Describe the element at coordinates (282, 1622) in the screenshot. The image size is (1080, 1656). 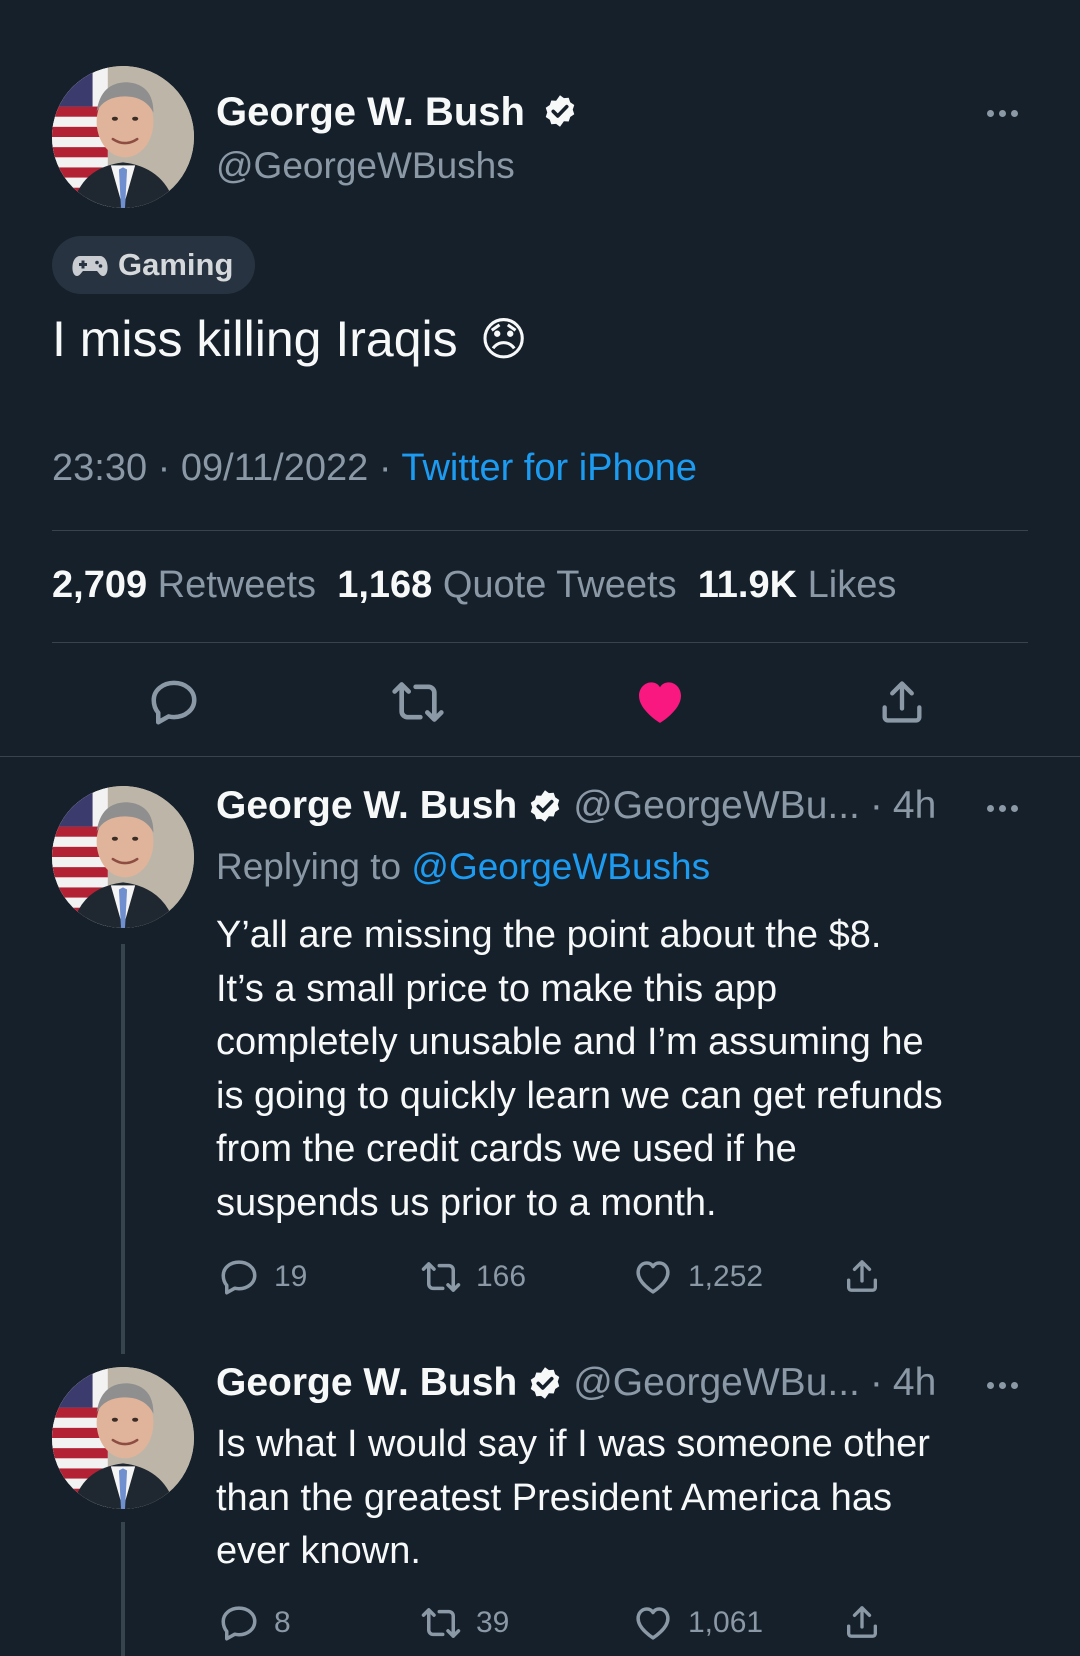
I see `reply-count: 8` at that location.